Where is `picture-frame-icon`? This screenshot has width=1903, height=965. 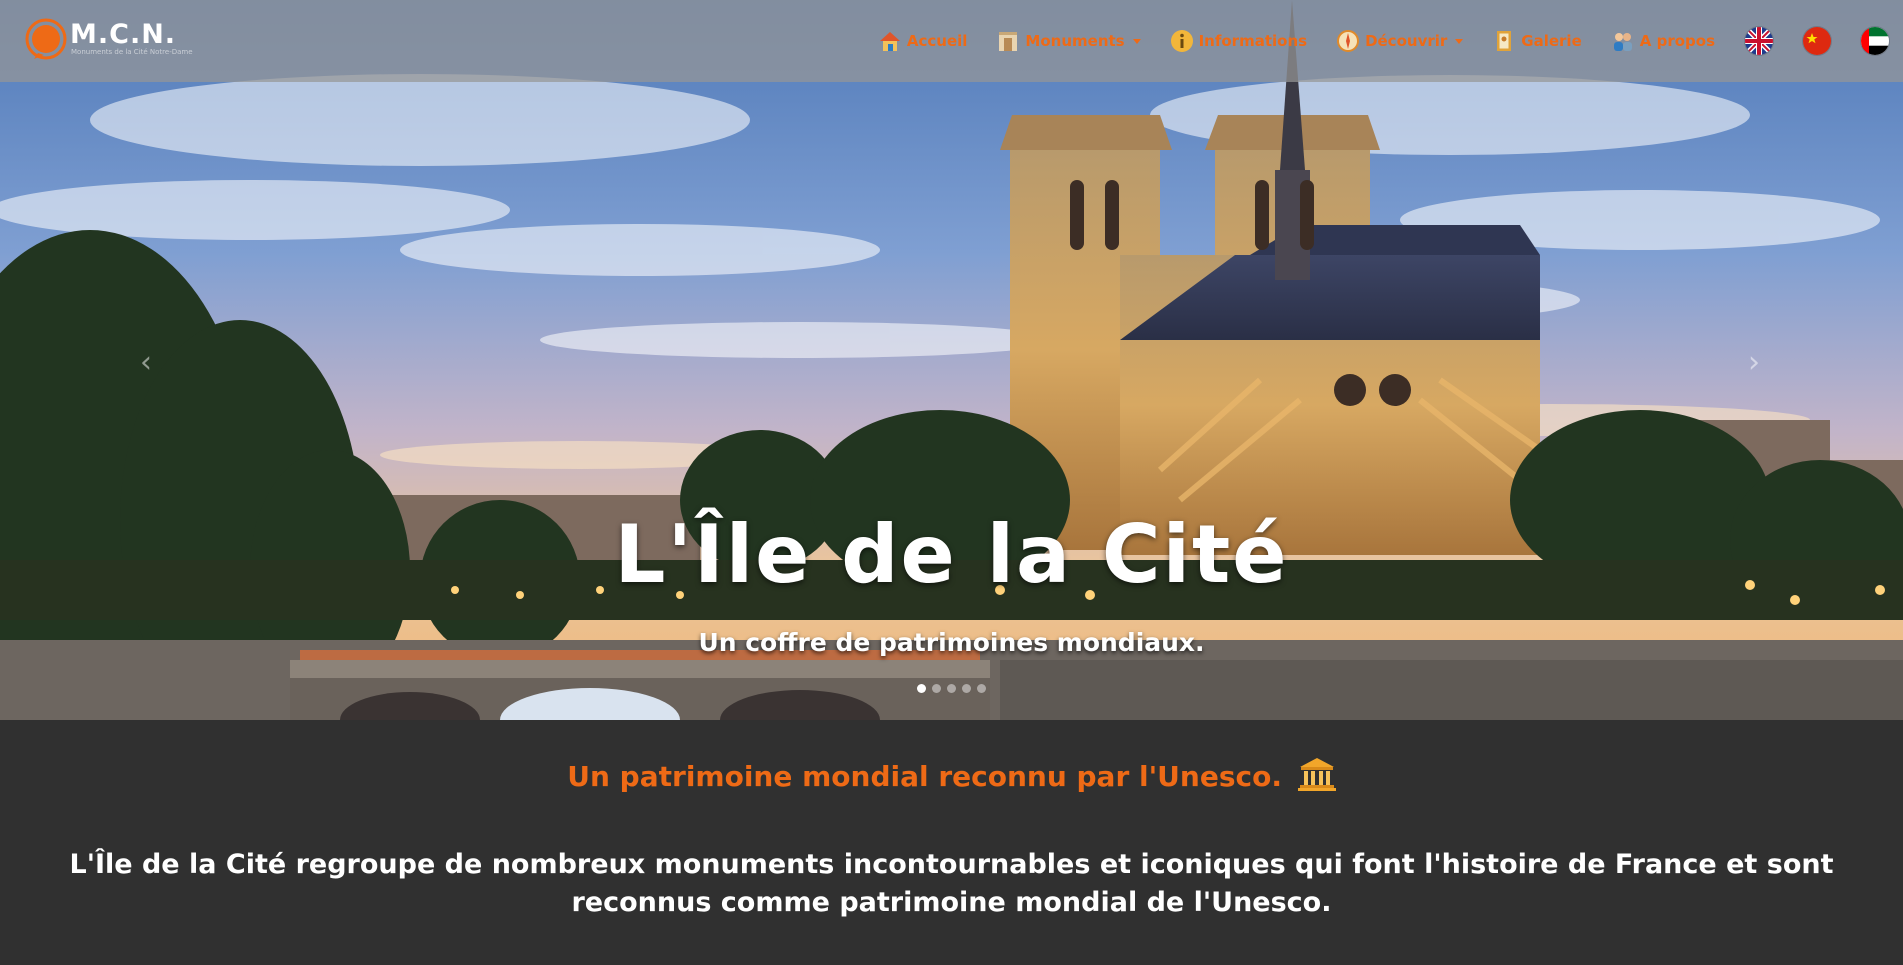 picture-frame-icon is located at coordinates (1504, 41).